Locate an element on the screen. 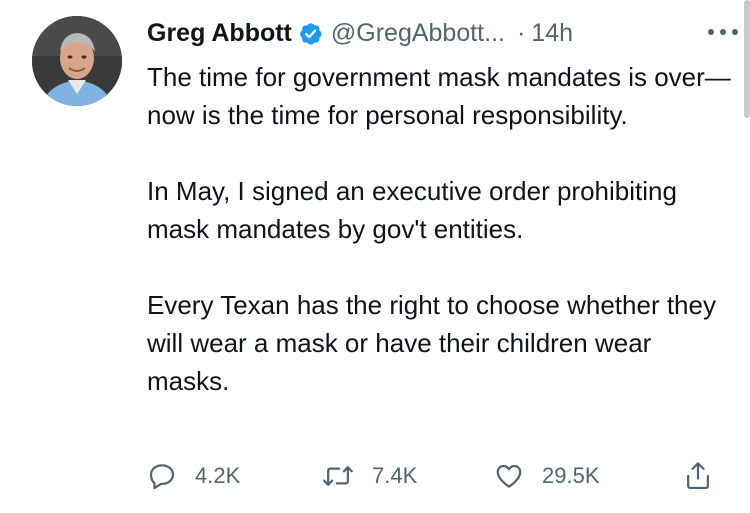  like-button: 29.5K is located at coordinates (547, 476).